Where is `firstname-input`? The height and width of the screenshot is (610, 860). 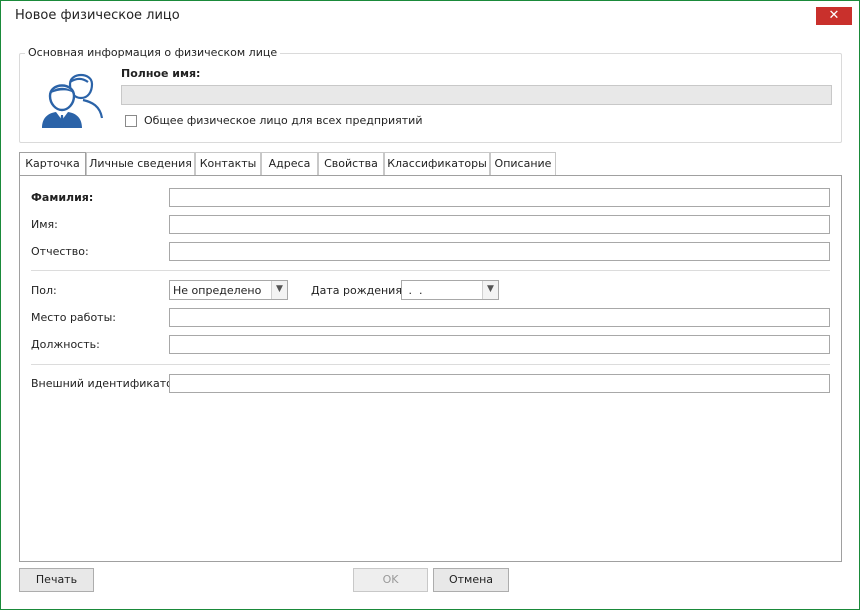 firstname-input is located at coordinates (499, 224).